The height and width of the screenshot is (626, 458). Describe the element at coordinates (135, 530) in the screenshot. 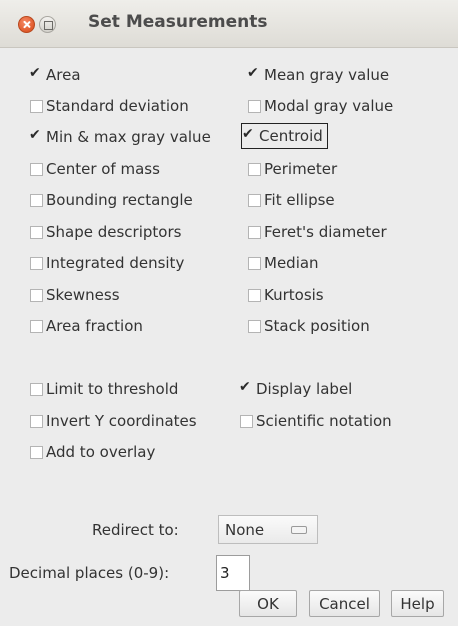

I see `redirect-label: Redirect to:` at that location.